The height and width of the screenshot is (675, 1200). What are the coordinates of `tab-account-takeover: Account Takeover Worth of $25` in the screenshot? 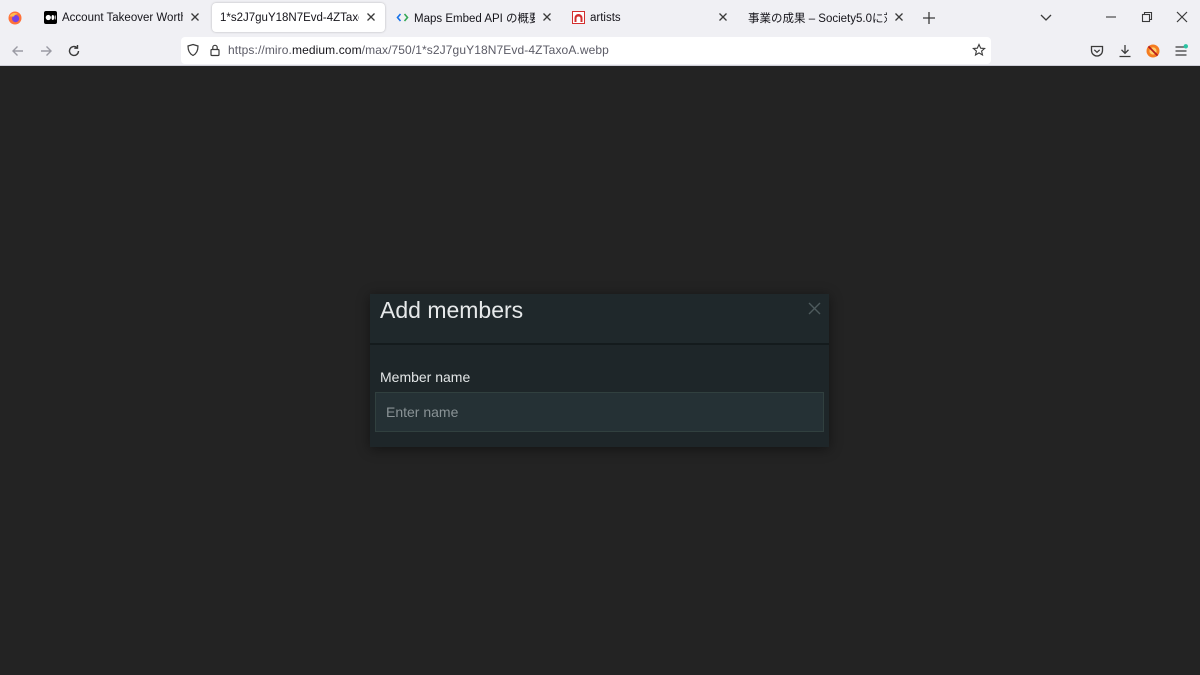 It's located at (122, 17).